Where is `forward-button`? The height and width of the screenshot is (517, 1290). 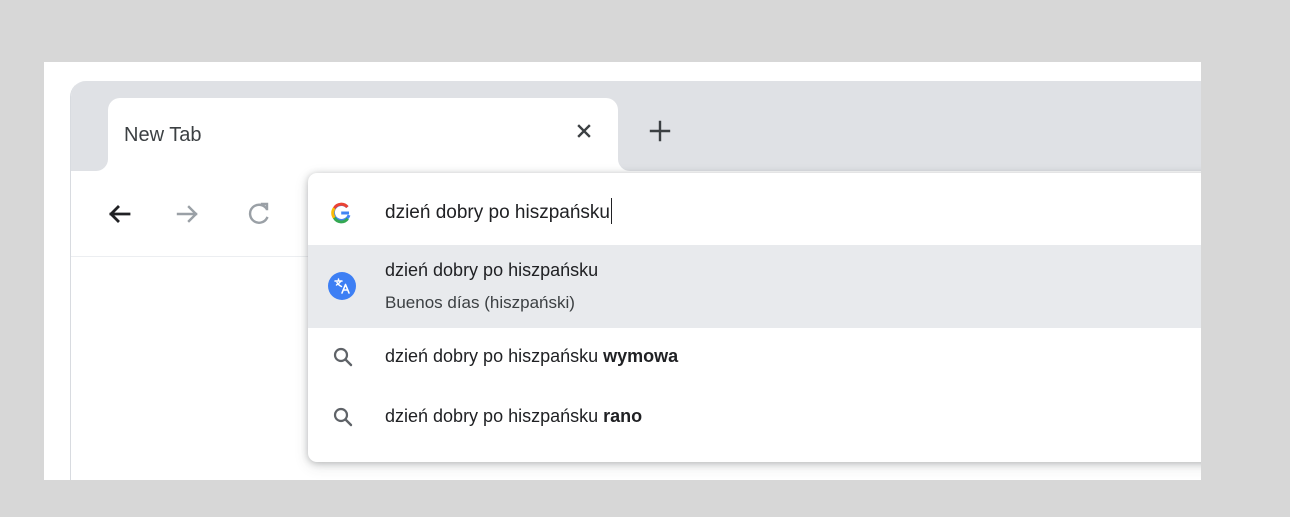
forward-button is located at coordinates (188, 214).